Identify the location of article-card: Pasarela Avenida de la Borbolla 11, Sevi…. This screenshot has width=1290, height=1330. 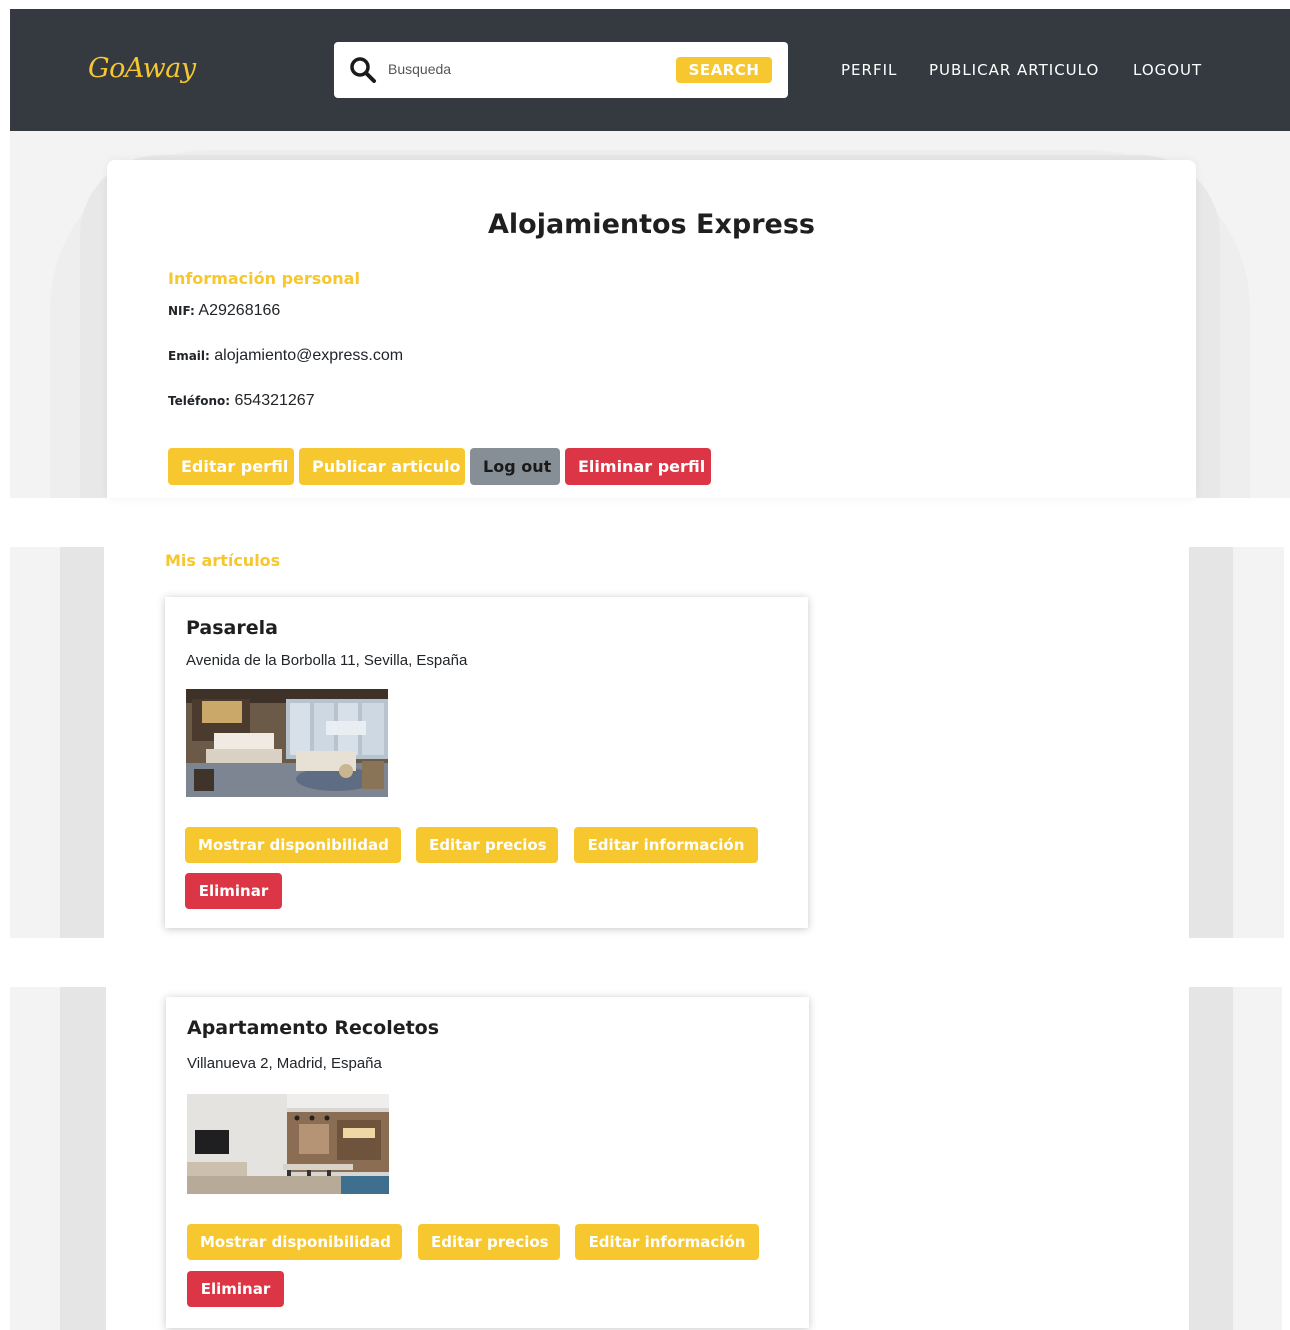
(486, 762).